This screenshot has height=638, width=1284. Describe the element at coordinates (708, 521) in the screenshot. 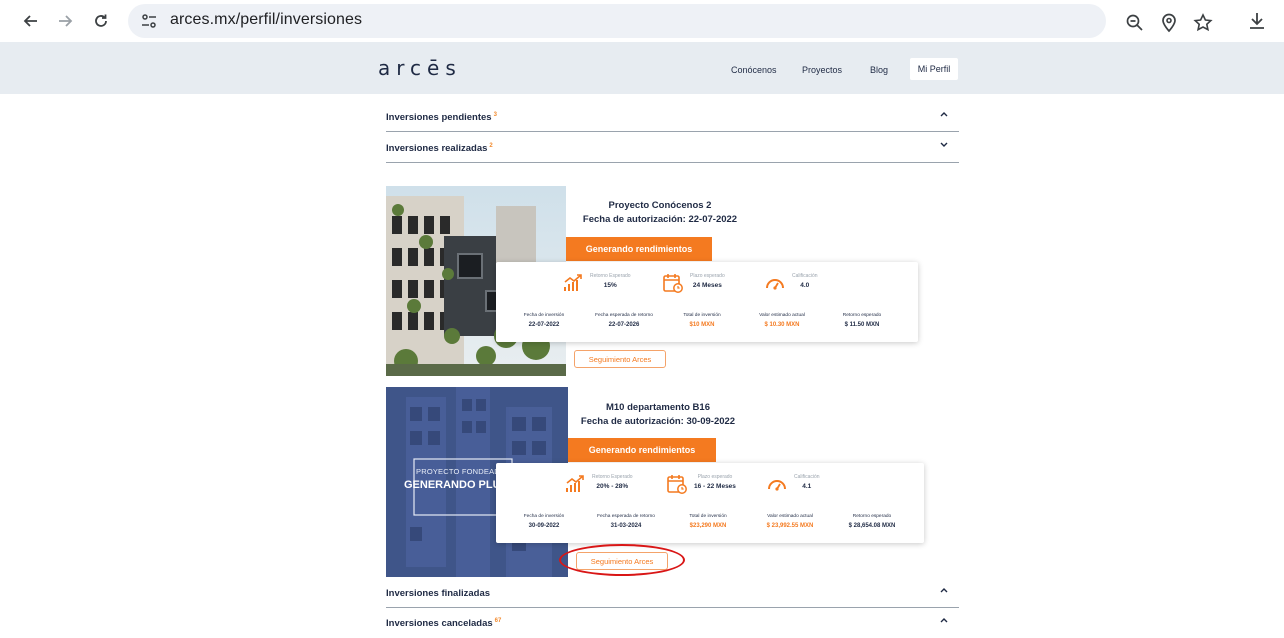

I see `project-2-total-investment: Total de inversión $23,290 MXN` at that location.